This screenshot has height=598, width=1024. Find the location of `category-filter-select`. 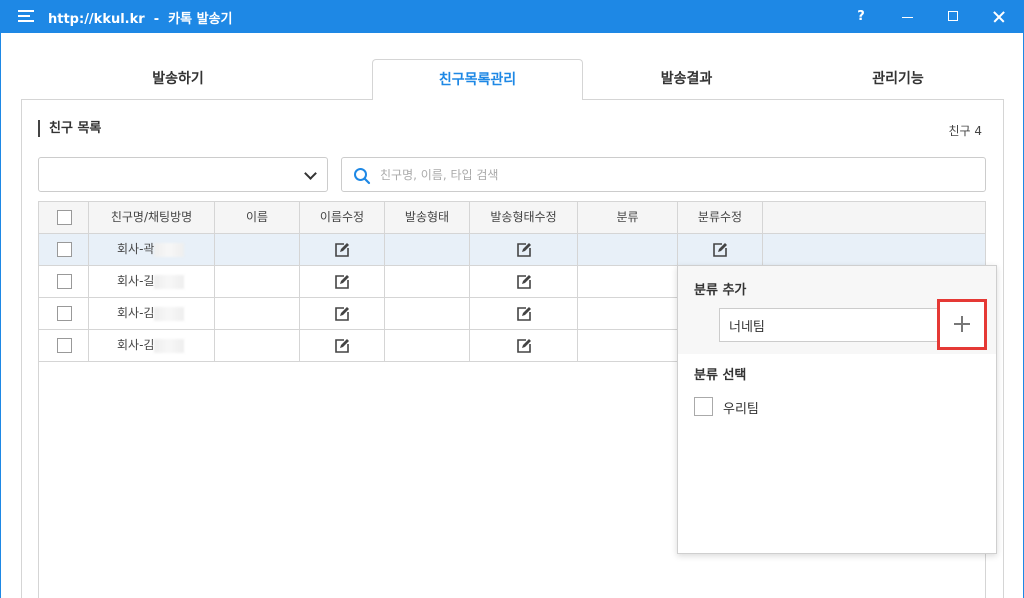

category-filter-select is located at coordinates (183, 174).